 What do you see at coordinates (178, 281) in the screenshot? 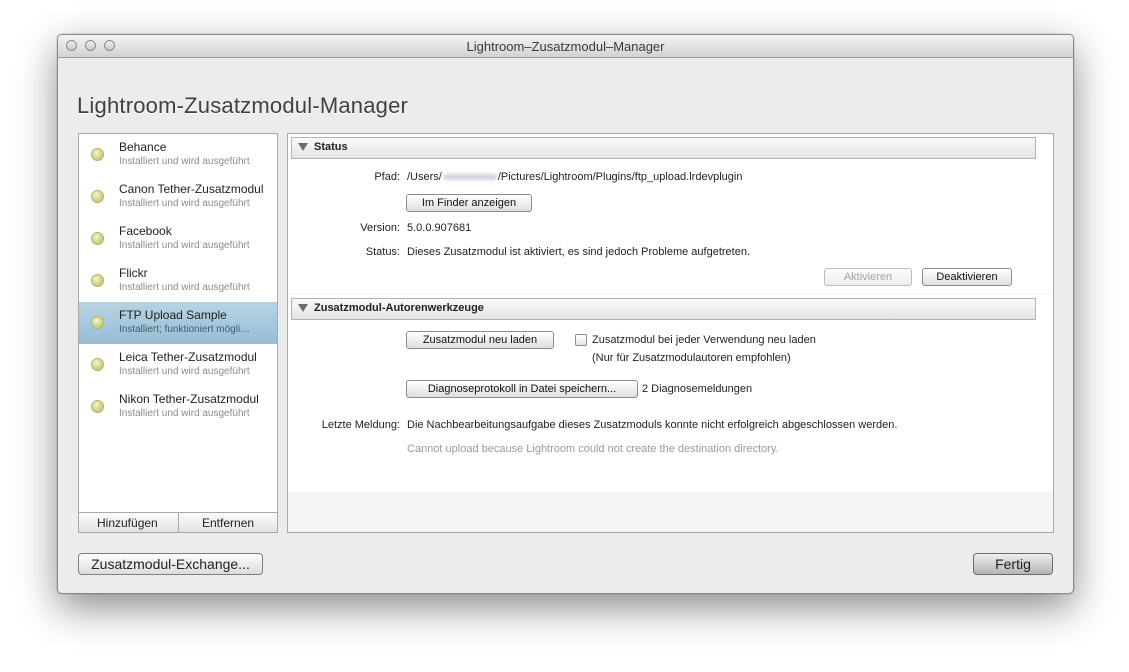
I see `plugin-list-item: Flickr Installiert und wird ausgeführt` at bounding box center [178, 281].